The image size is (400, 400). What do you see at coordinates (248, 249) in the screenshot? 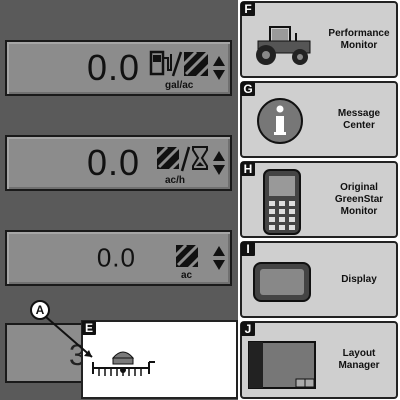
I see `key-letter-i: I` at bounding box center [248, 249].